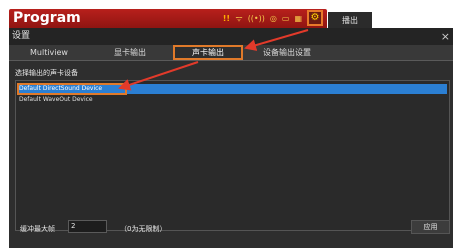 Image resolution: width=453 pixels, height=248 pixels. What do you see at coordinates (287, 52) in the screenshot?
I see `tab-device-output-settings: 设备输出设置` at bounding box center [287, 52].